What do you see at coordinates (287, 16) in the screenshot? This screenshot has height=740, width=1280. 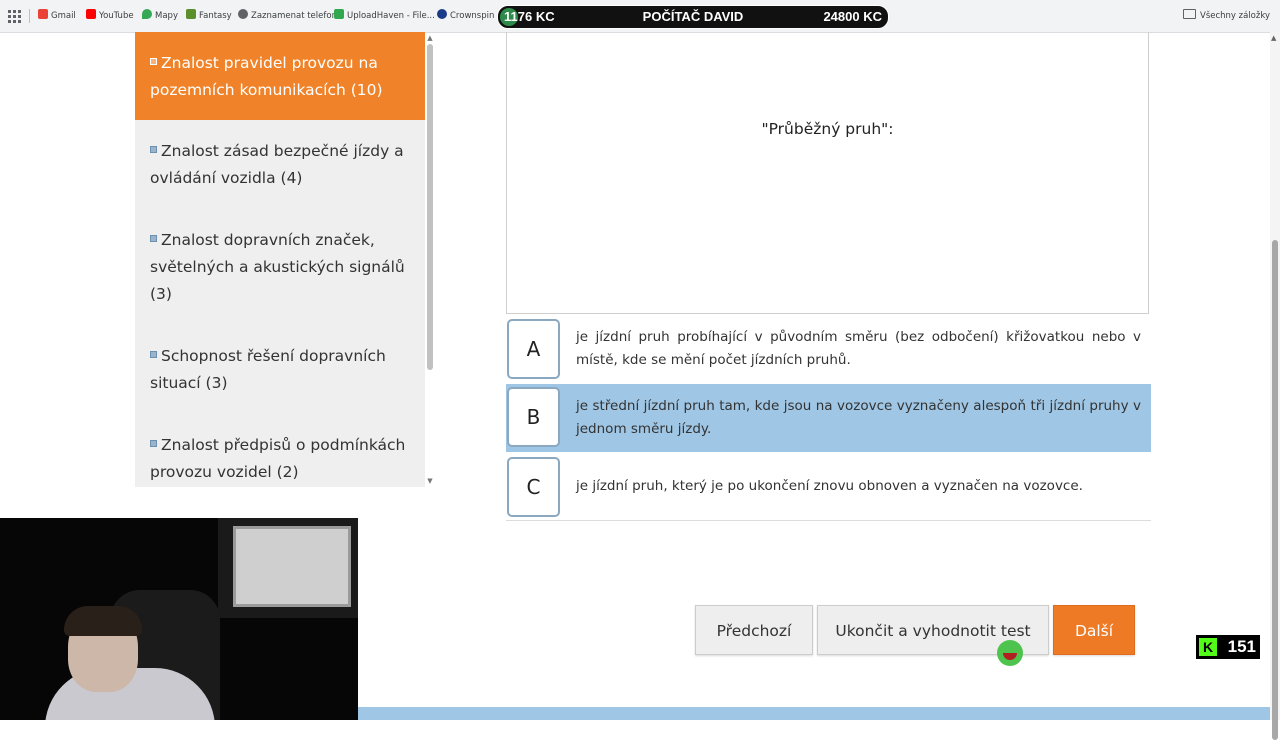 I see `bookmark-zaznamenat-telefon: Zaznamenat telefon` at bounding box center [287, 16].